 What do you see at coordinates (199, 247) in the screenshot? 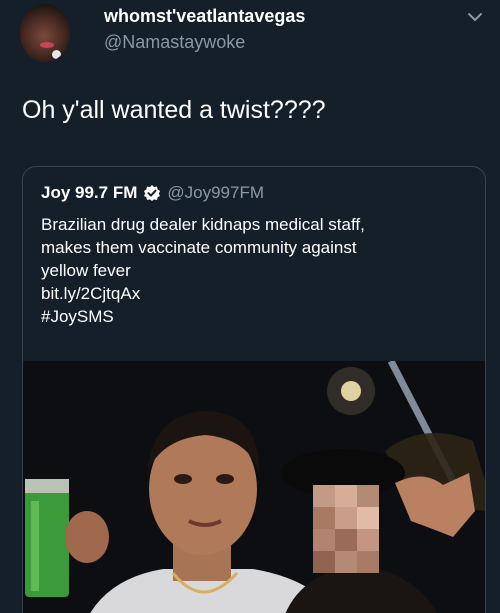
I see `quoted-text-line: makes them vaccinate community against` at bounding box center [199, 247].